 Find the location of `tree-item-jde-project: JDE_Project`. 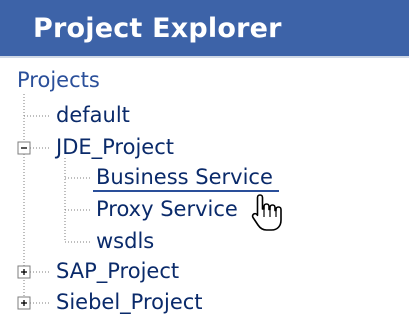

tree-item-jde-project: JDE_Project is located at coordinates (115, 147).